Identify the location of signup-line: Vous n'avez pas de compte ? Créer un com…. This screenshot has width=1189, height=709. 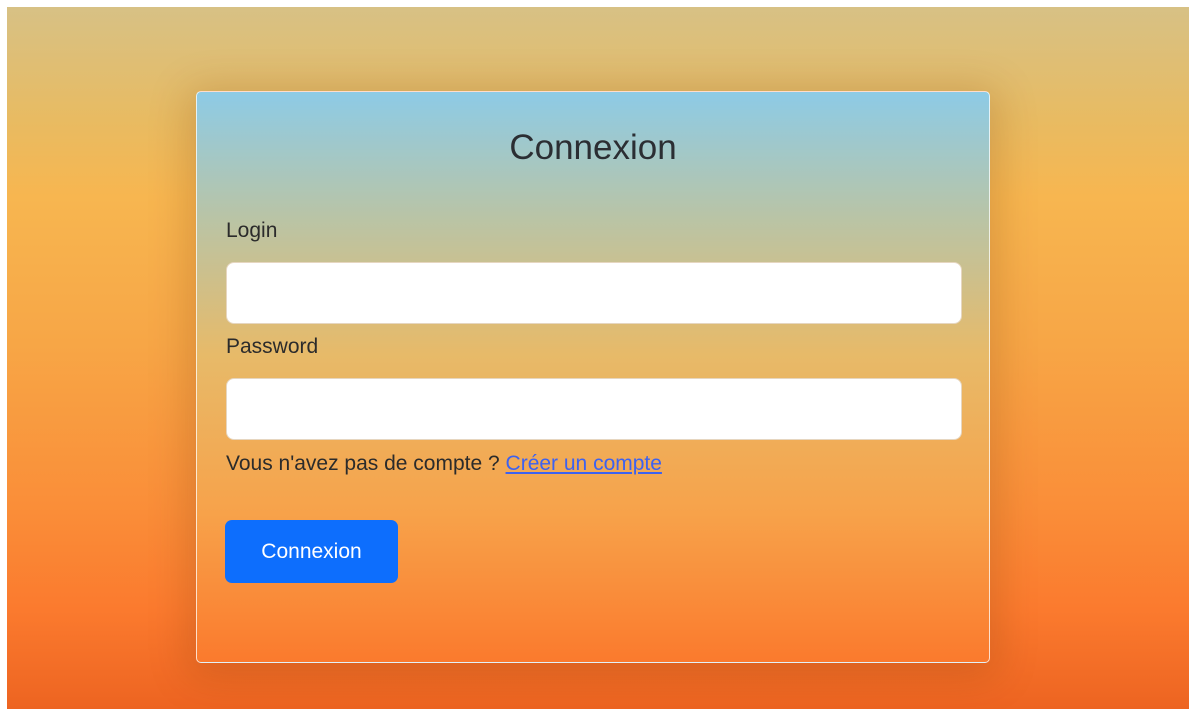
(444, 464).